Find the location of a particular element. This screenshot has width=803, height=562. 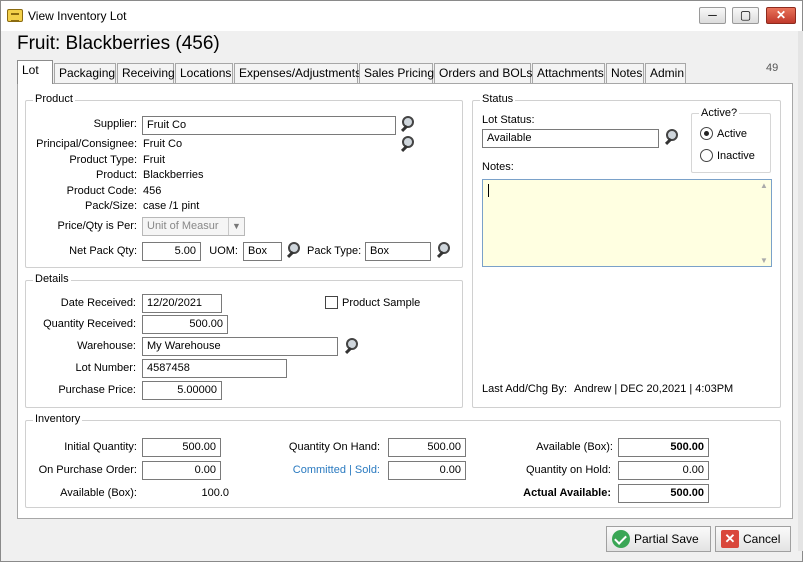

available-box2-label: Available (Box): is located at coordinates (574, 447).